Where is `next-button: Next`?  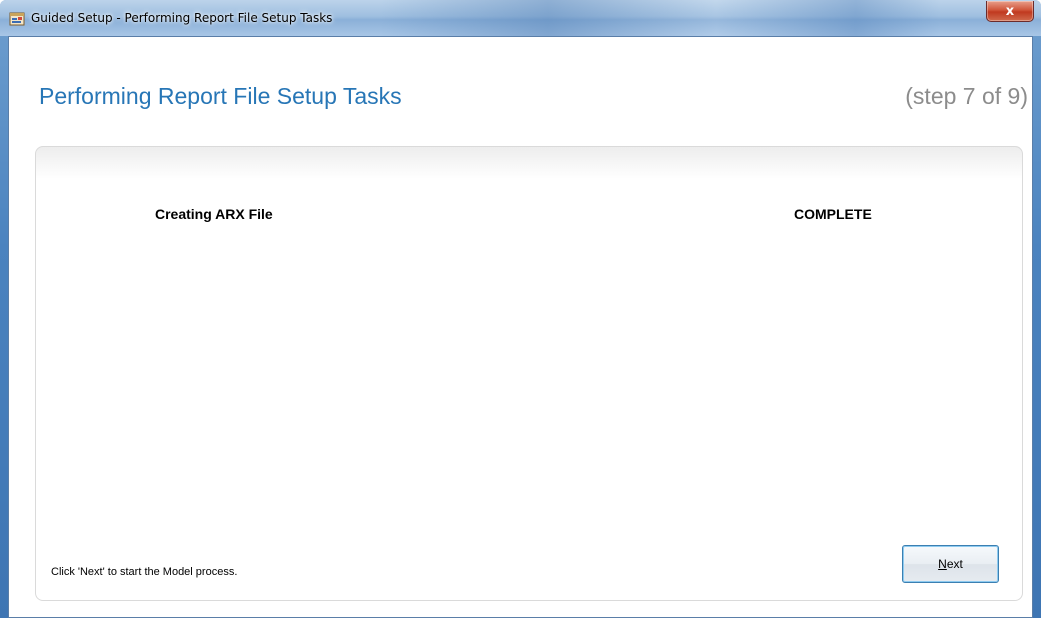
next-button: Next is located at coordinates (950, 564).